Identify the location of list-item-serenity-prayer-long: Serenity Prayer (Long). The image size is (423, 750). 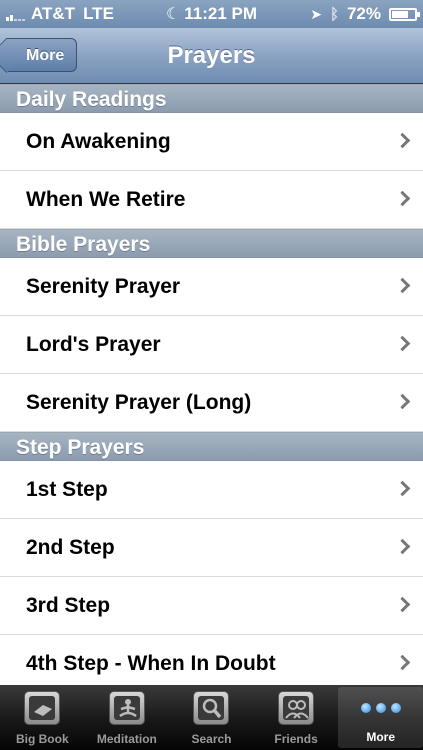
(211, 403).